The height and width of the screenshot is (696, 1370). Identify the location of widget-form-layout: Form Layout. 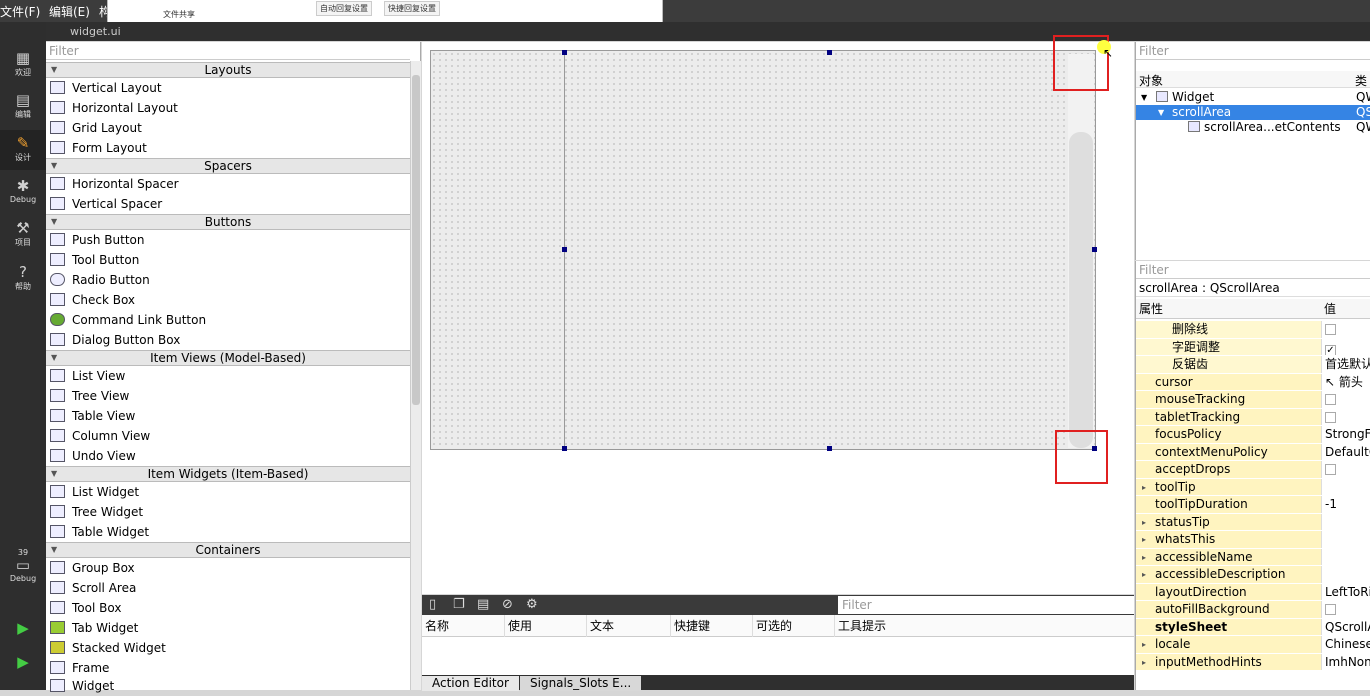
(230, 148).